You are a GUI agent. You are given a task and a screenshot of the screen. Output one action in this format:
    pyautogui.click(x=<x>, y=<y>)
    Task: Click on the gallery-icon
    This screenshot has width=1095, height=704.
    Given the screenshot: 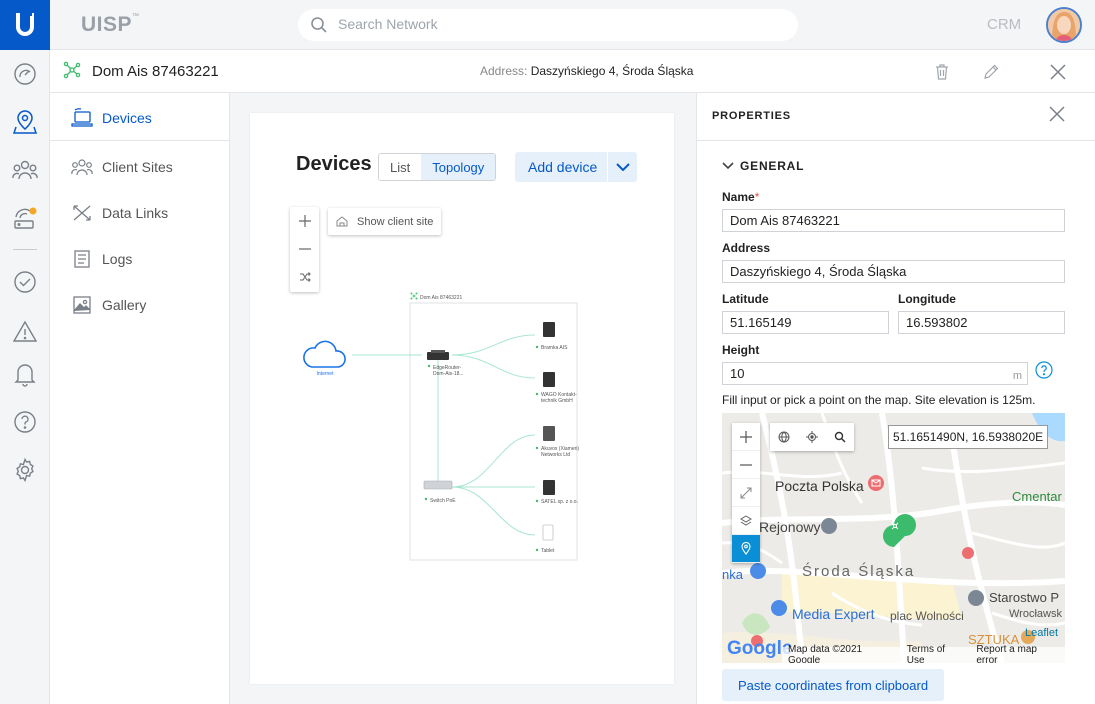 What is the action you would take?
    pyautogui.click(x=82, y=305)
    